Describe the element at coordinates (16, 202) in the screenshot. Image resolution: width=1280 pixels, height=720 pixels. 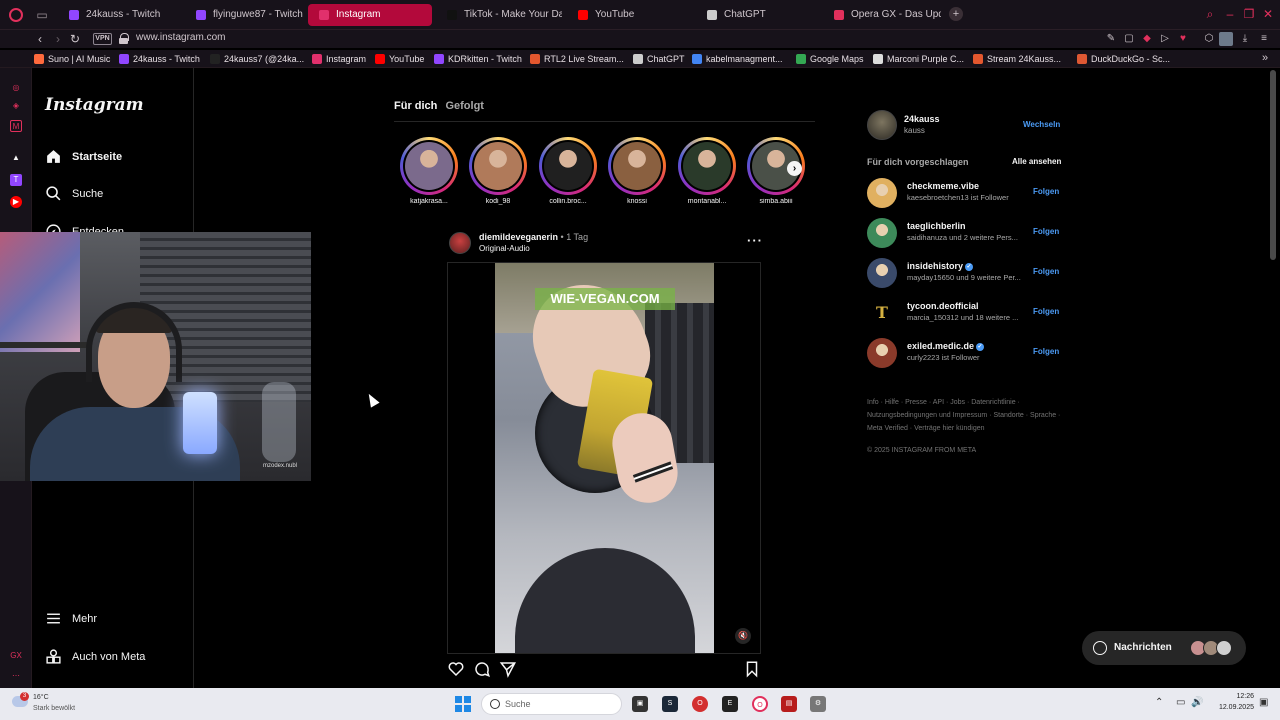
I see `youtube-icon: ▶` at that location.